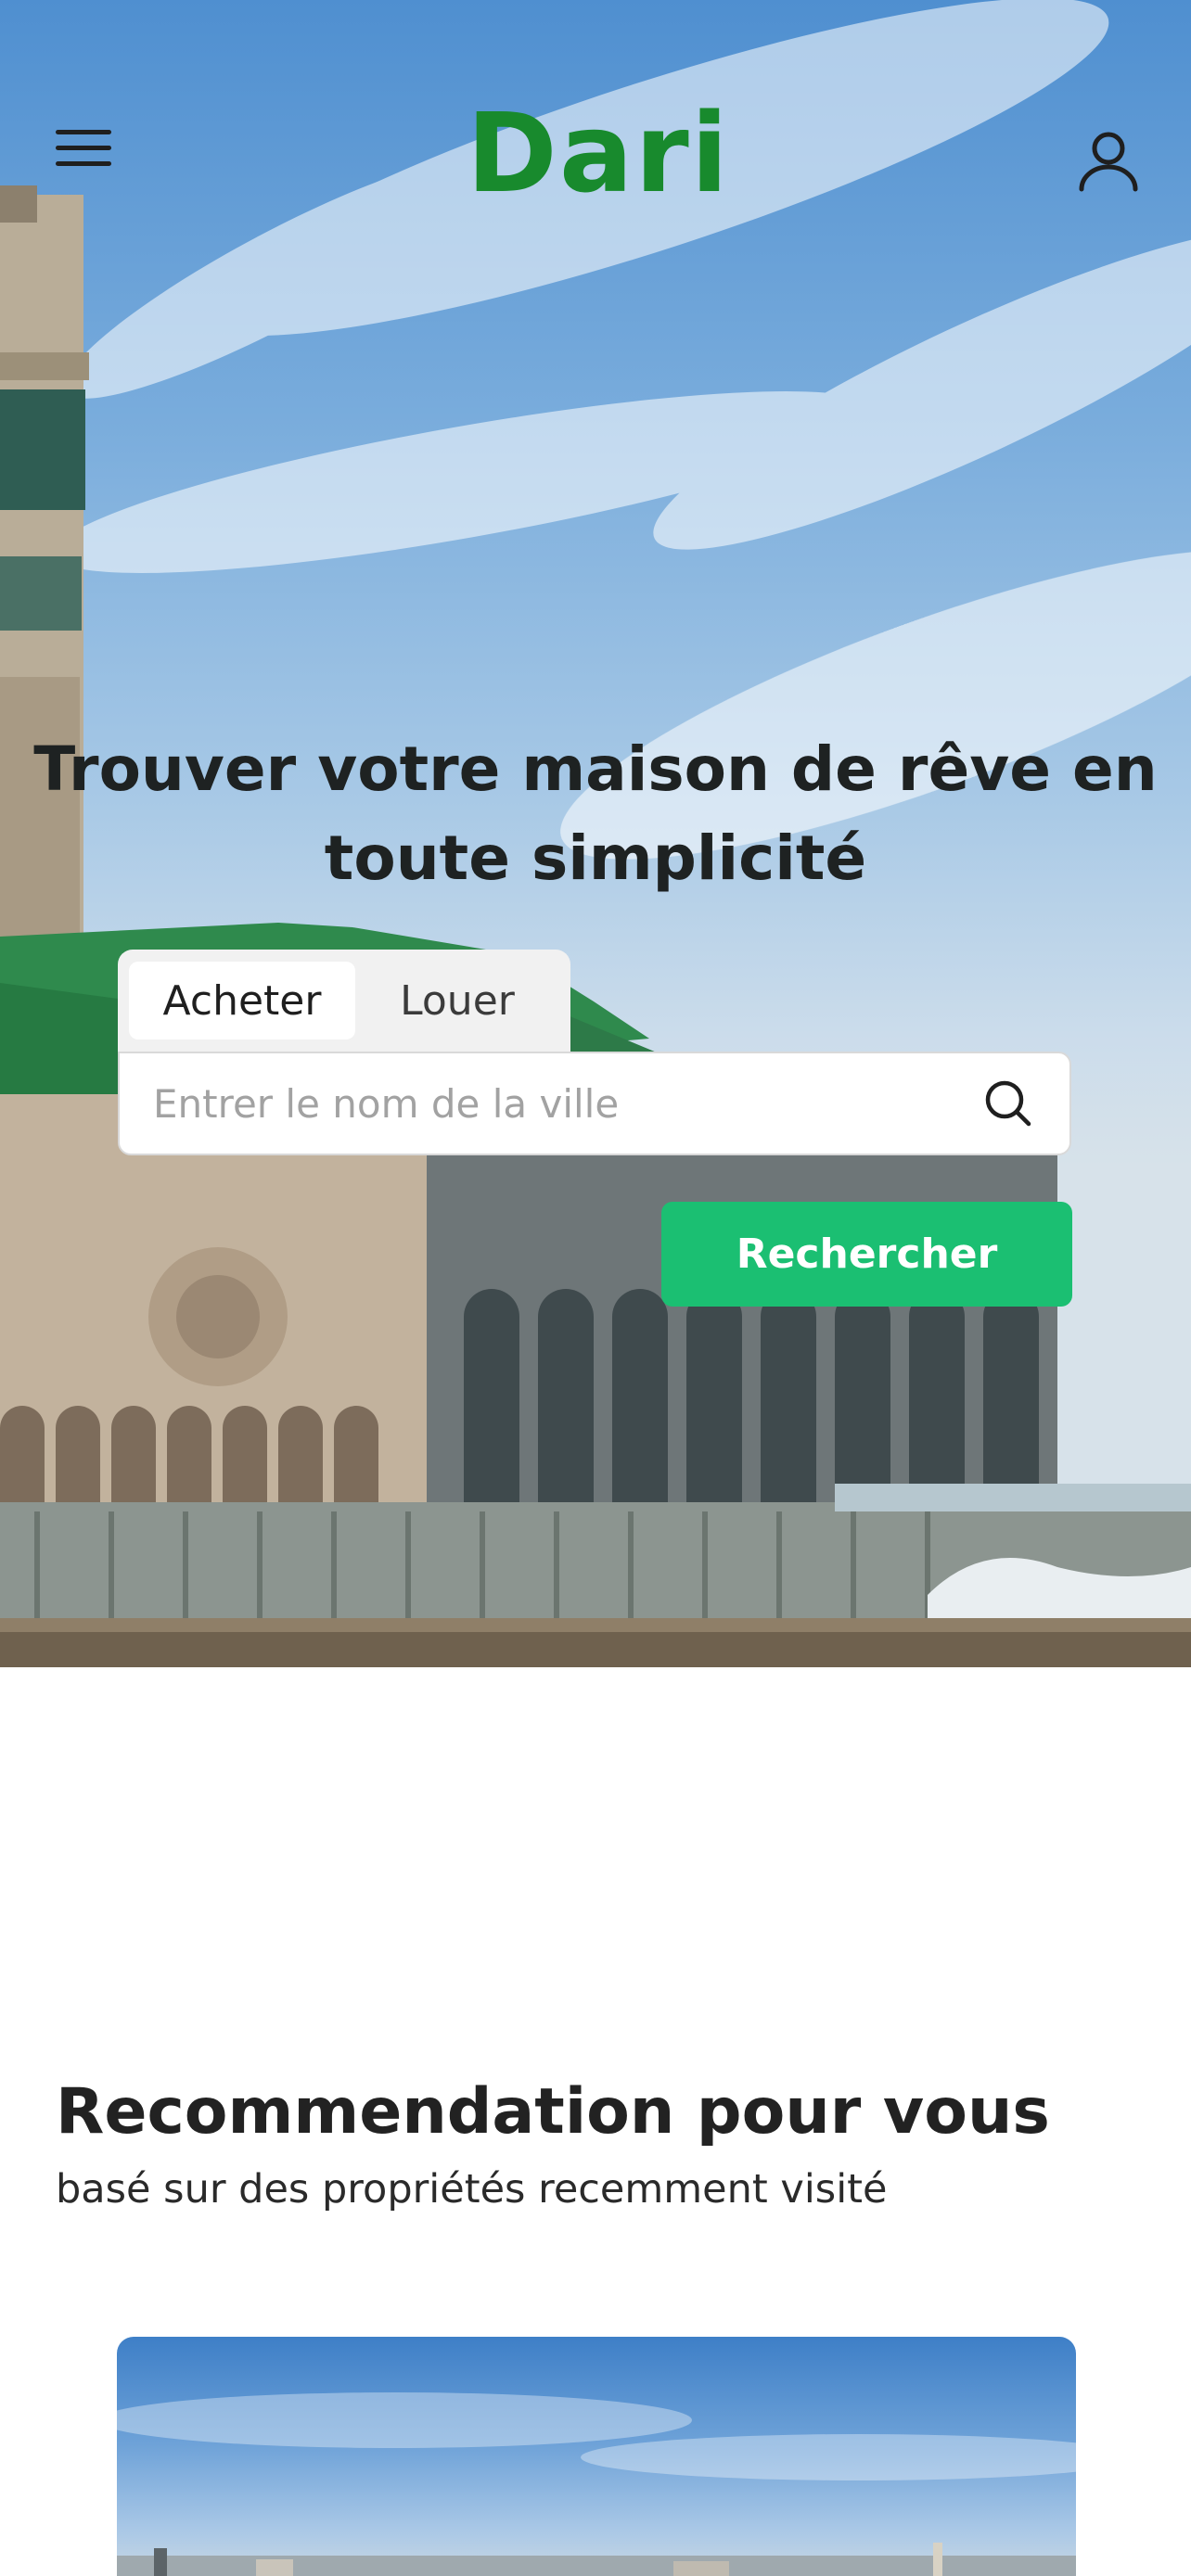 The height and width of the screenshot is (2576, 1191). What do you see at coordinates (1008, 1103) in the screenshot?
I see `search-icon` at bounding box center [1008, 1103].